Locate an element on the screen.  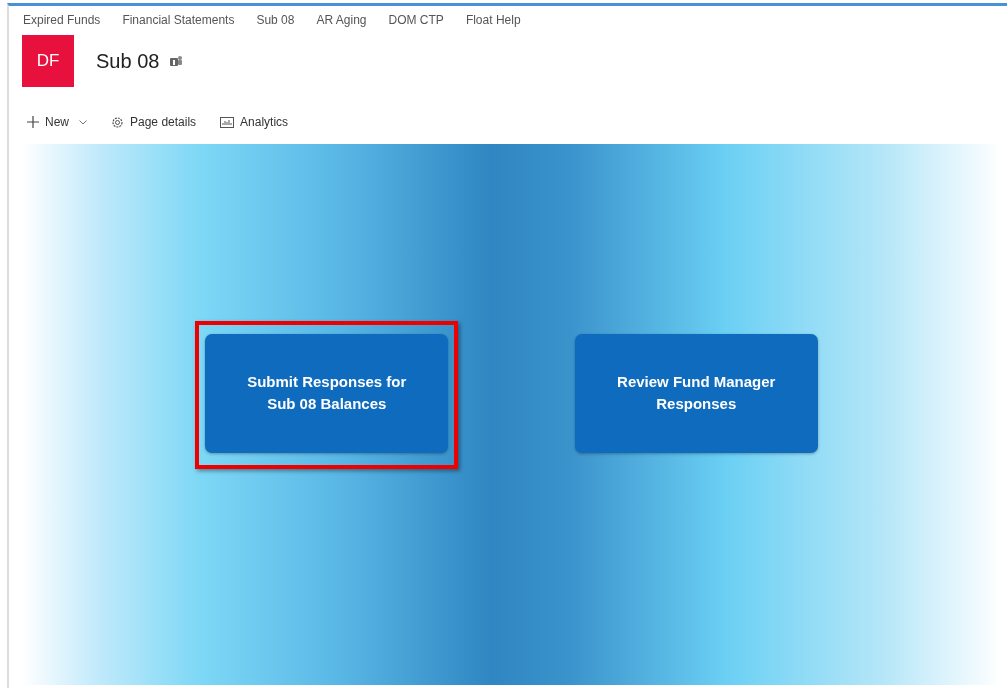
site-logo: DF is located at coordinates (48, 61).